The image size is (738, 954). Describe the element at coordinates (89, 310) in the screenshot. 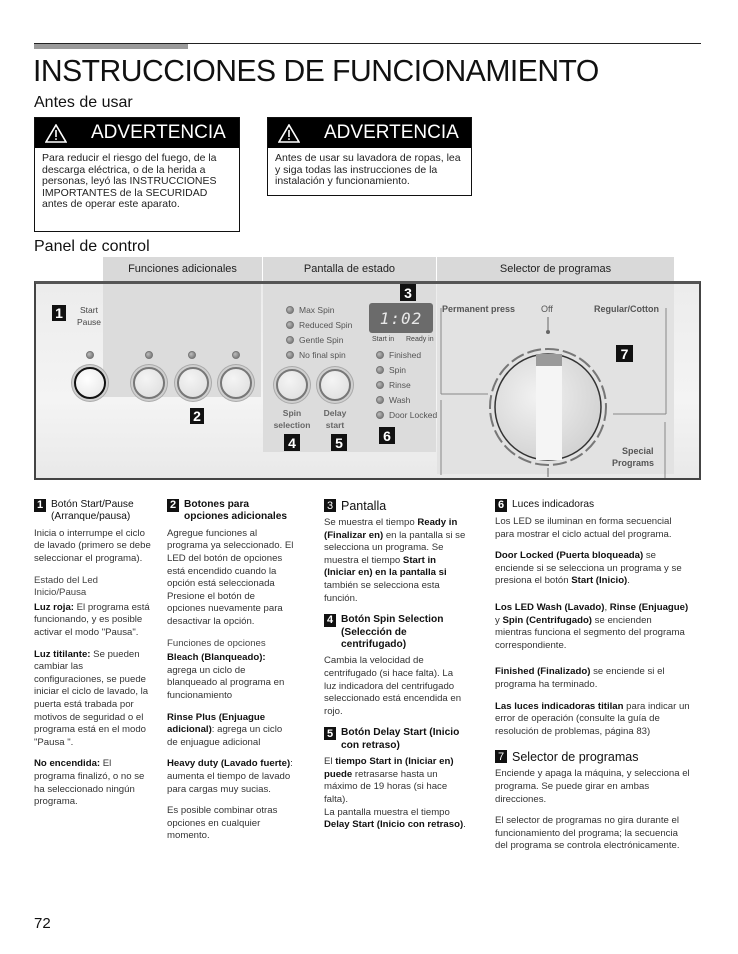

I see `start-label: Start` at that location.